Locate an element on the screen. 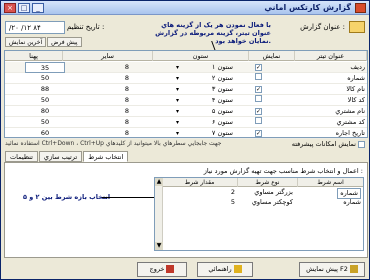 The width and height of the screenshot is (370, 280). preview-button: پيش نمايش F2 is located at coordinates (332, 269).